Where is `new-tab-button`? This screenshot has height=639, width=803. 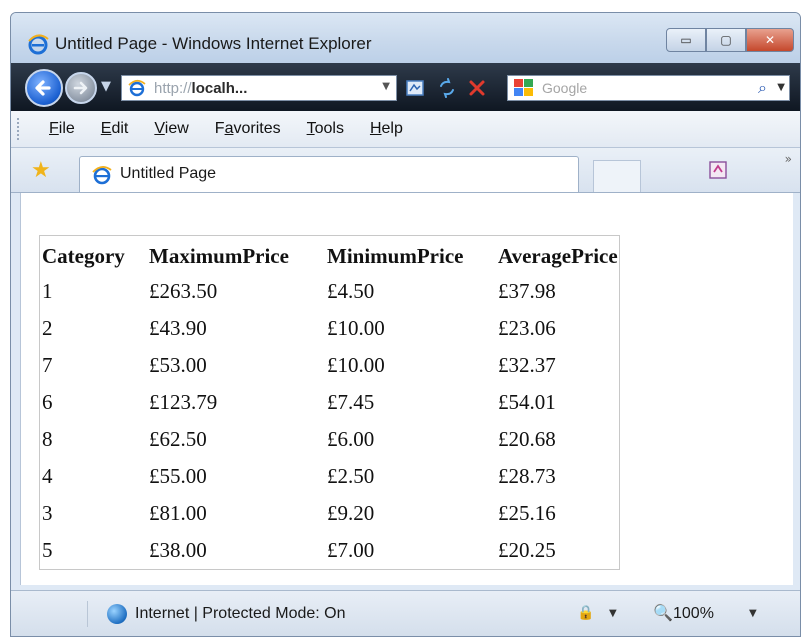
new-tab-button is located at coordinates (617, 176).